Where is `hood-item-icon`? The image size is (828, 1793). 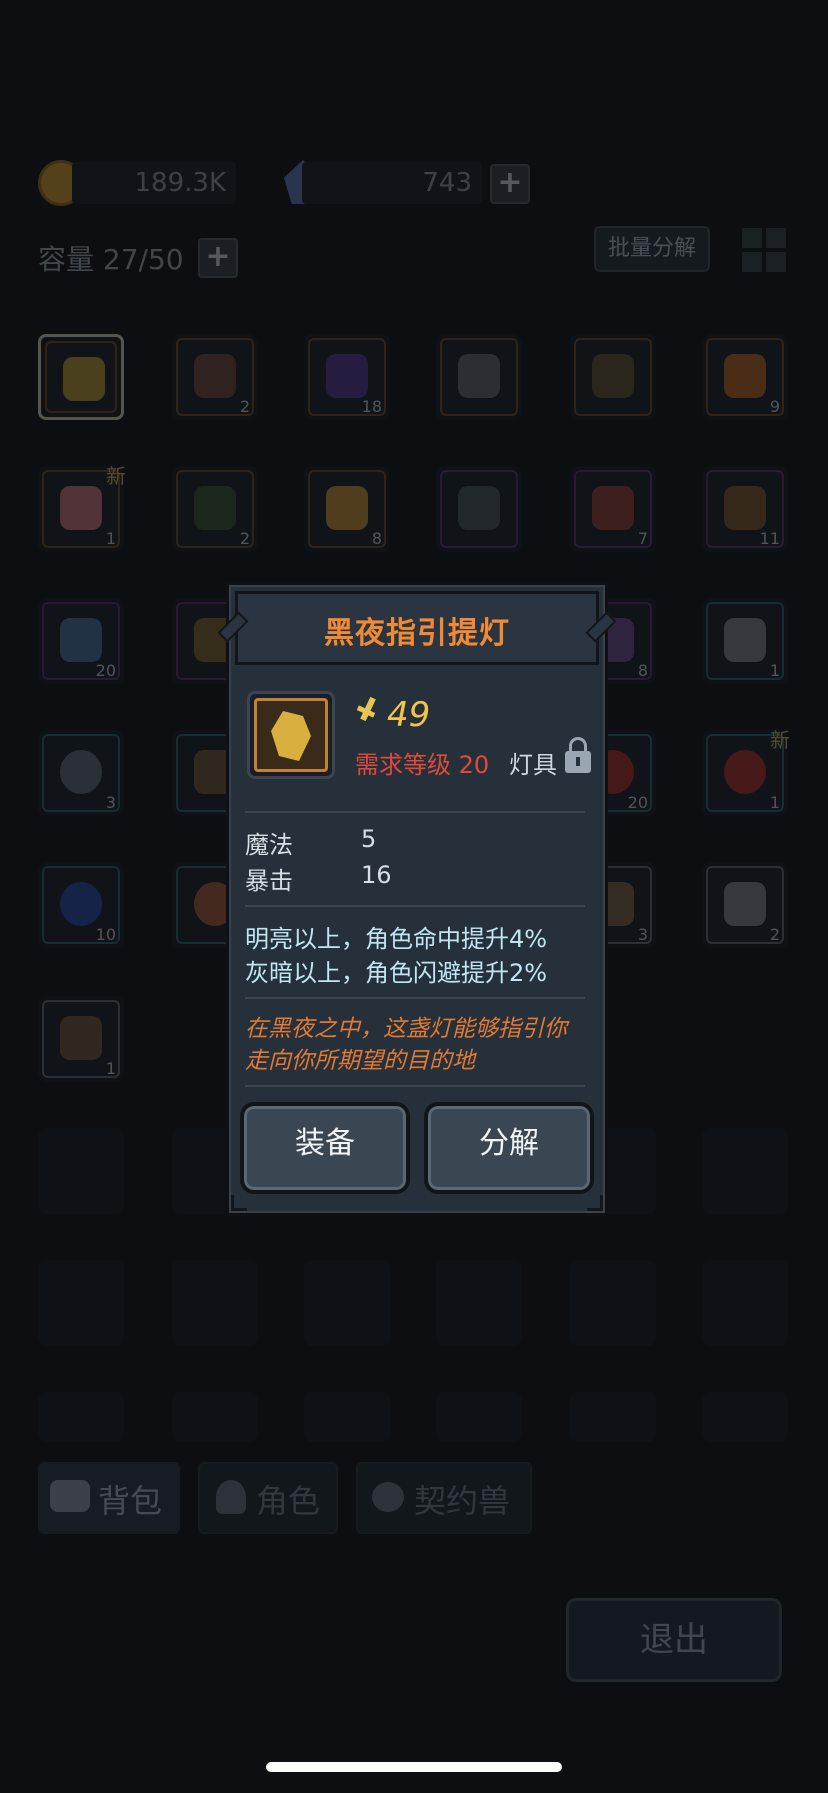
hood-item-icon is located at coordinates (479, 376).